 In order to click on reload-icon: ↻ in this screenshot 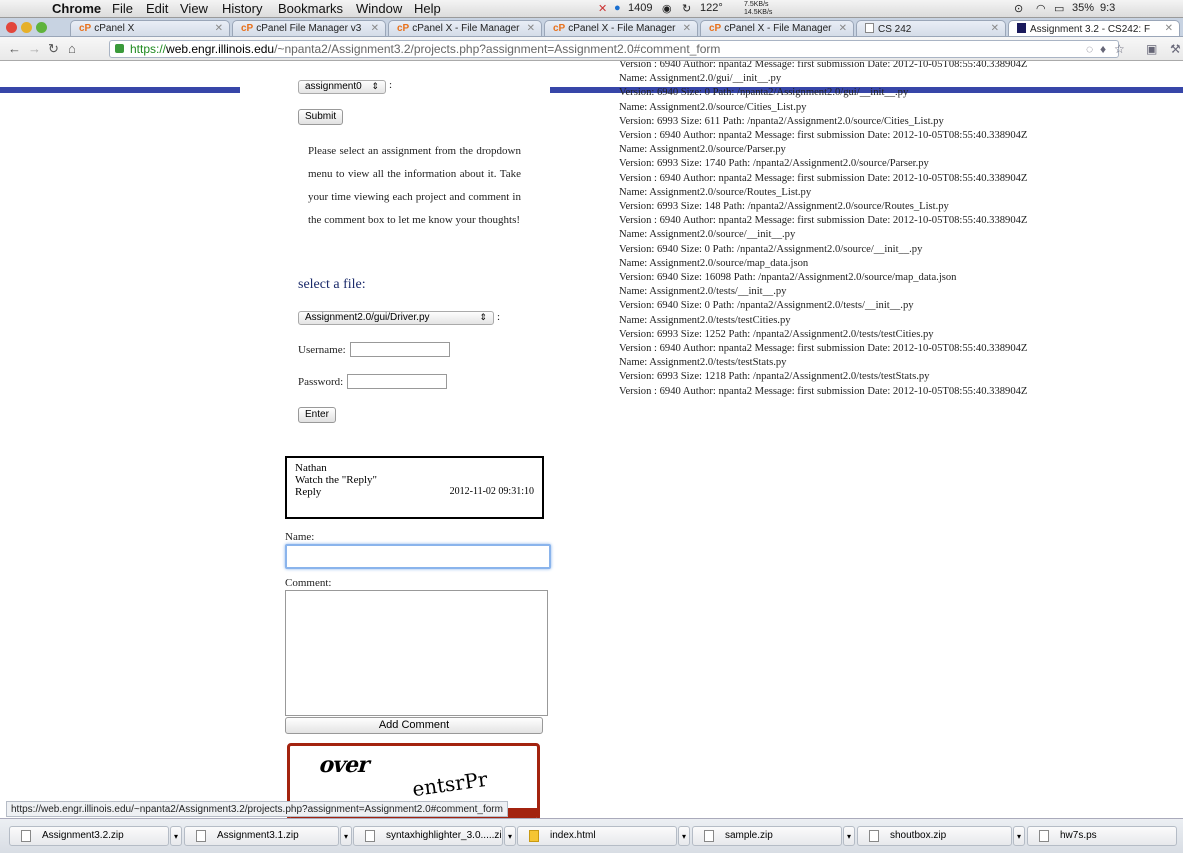, I will do `click(53, 49)`.